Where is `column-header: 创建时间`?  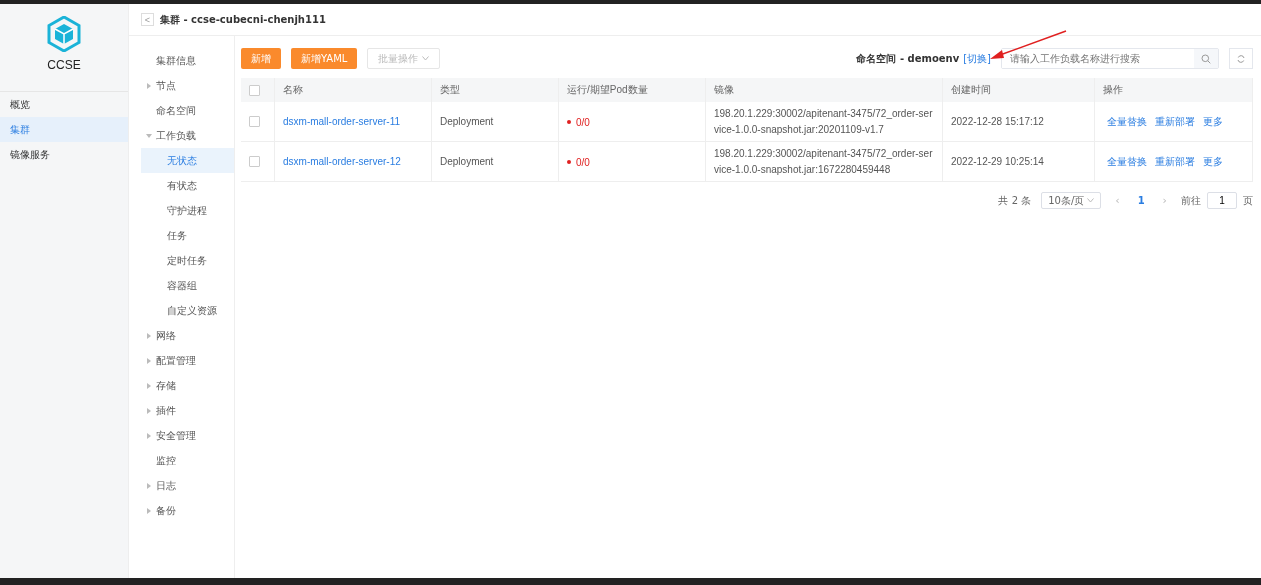 column-header: 创建时间 is located at coordinates (971, 89).